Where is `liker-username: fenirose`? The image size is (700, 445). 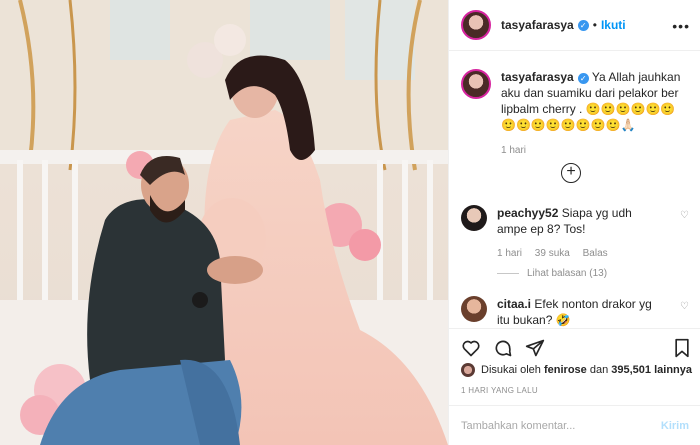 liker-username: fenirose is located at coordinates (565, 370).